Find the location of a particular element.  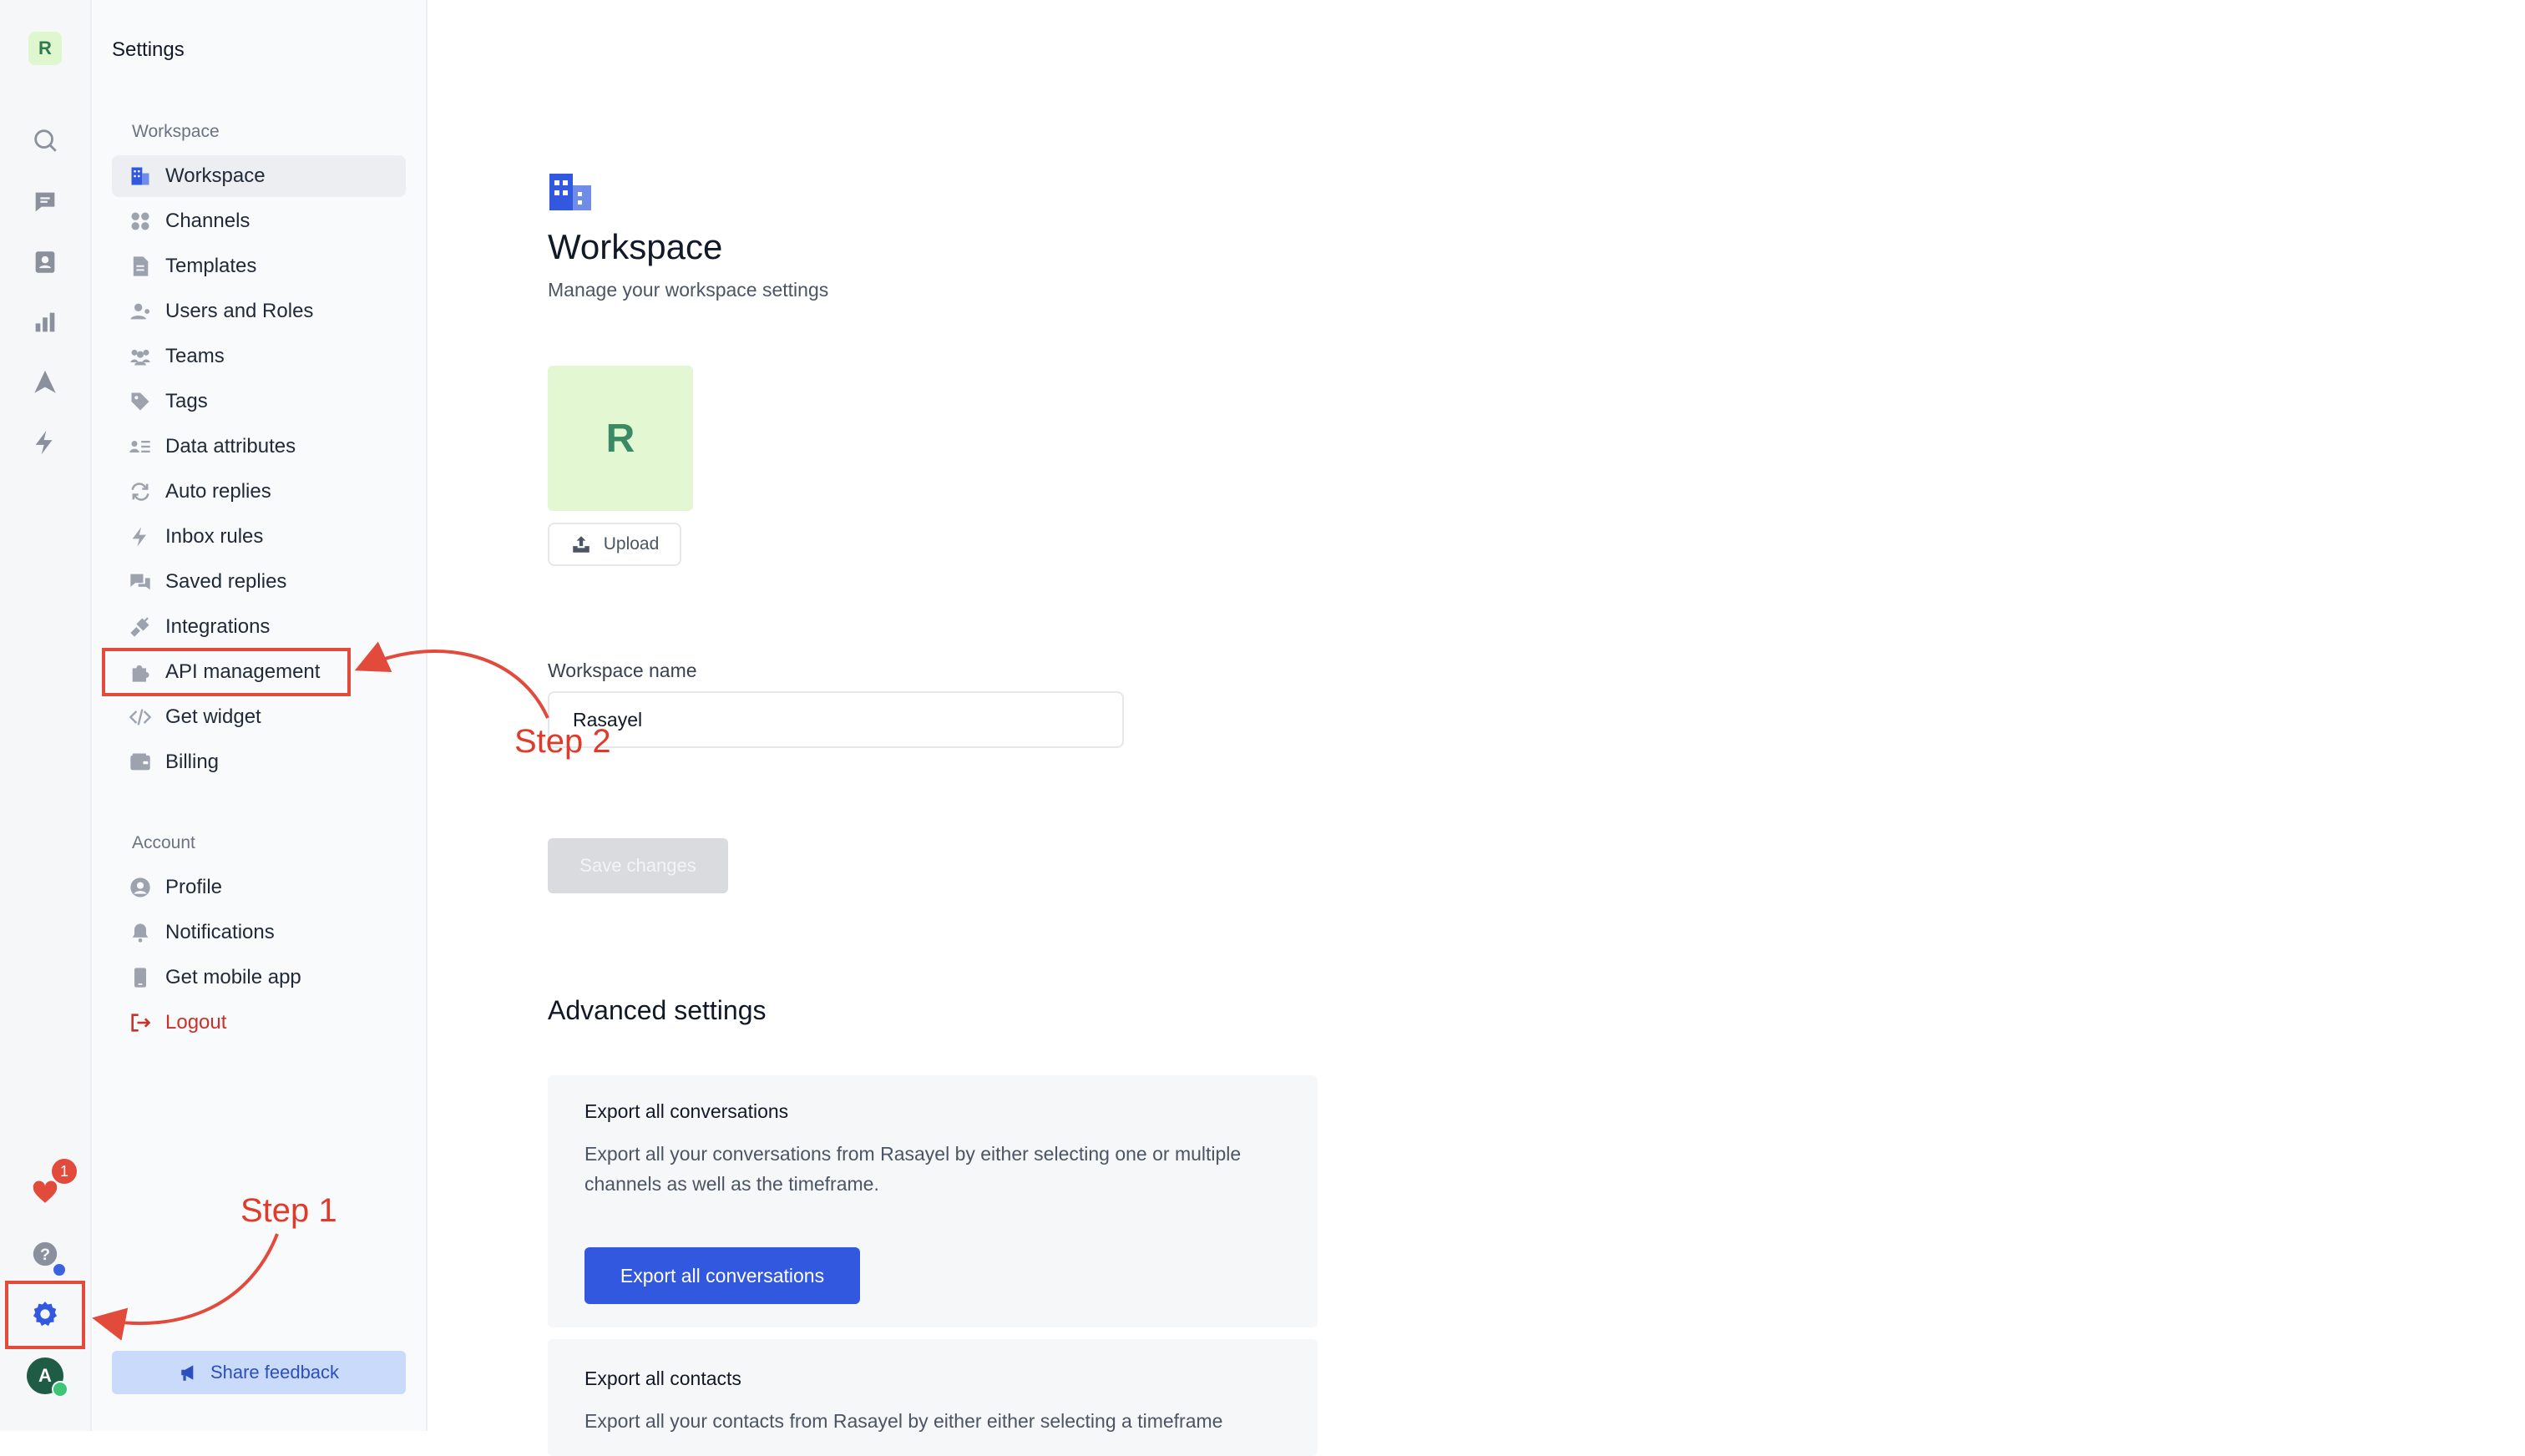

sidebar-item-label: Get widget is located at coordinates (213, 716).